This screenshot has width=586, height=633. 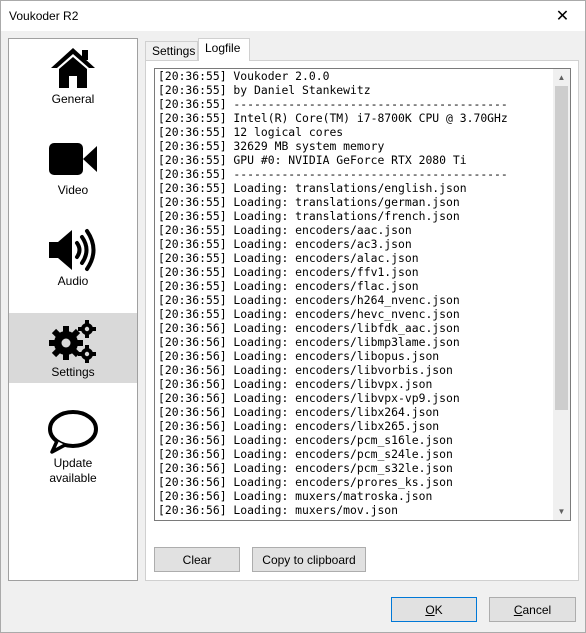 I want to click on log-line: [20:36:55] 32629 MB system memory, so click(x=271, y=146).